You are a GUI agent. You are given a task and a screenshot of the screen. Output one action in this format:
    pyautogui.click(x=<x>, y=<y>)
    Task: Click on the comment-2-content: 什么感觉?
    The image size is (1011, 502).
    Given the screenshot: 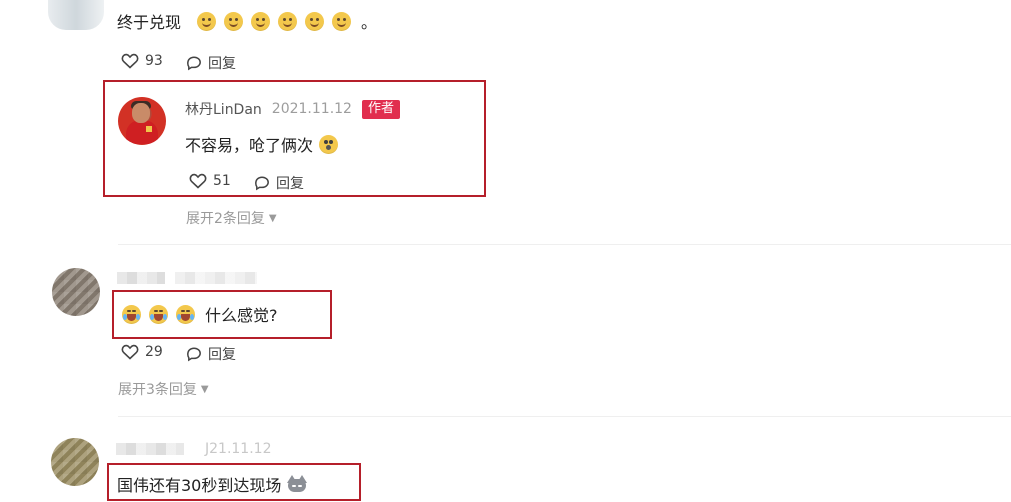 What is the action you would take?
    pyautogui.click(x=200, y=314)
    